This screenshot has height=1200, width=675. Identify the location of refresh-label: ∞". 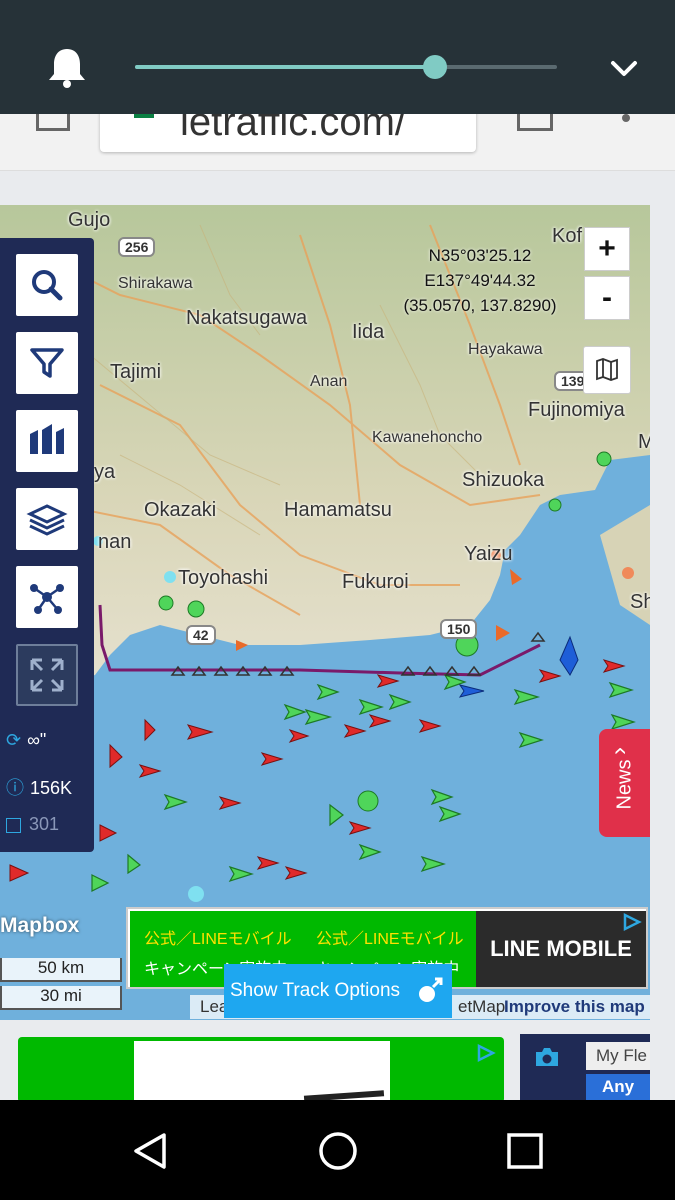
(37, 740).